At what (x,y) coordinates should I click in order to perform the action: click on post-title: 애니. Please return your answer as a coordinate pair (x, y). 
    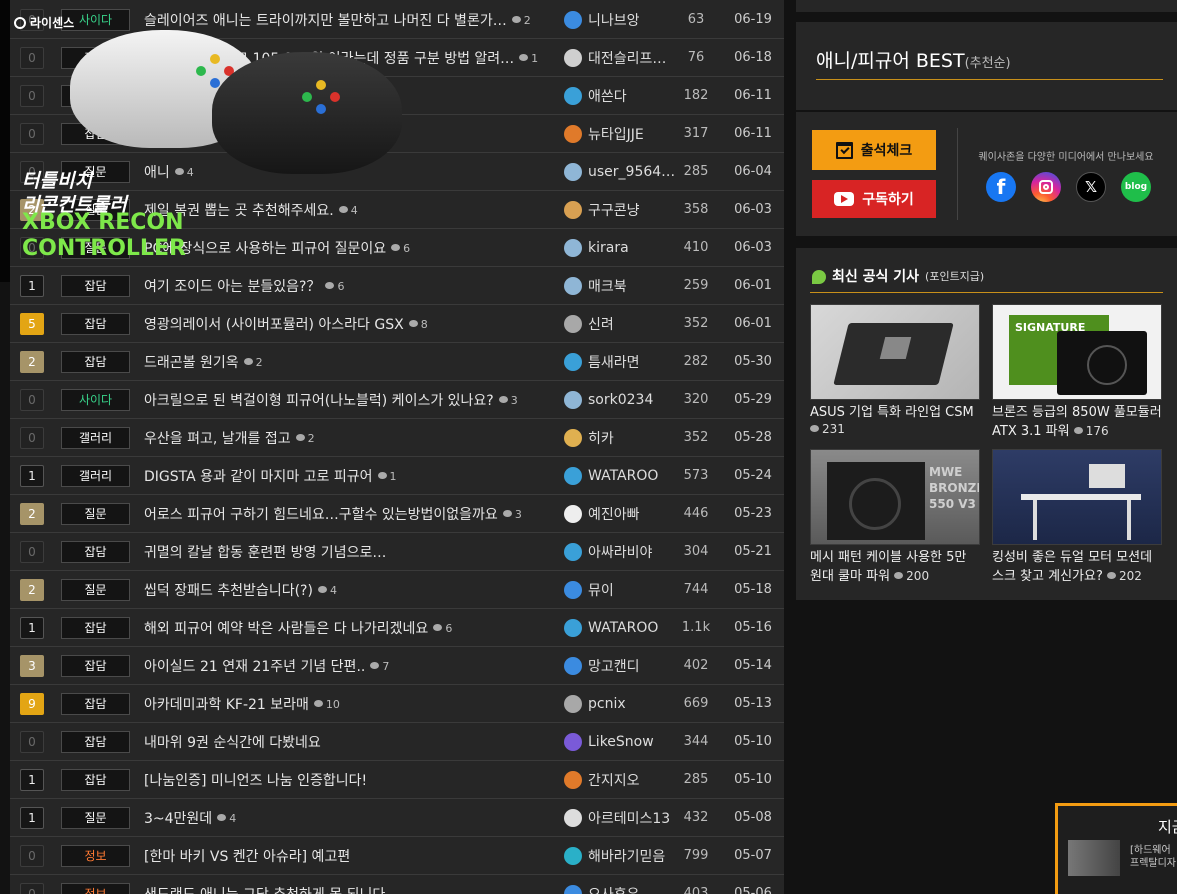
    Looking at the image, I should click on (157, 172).